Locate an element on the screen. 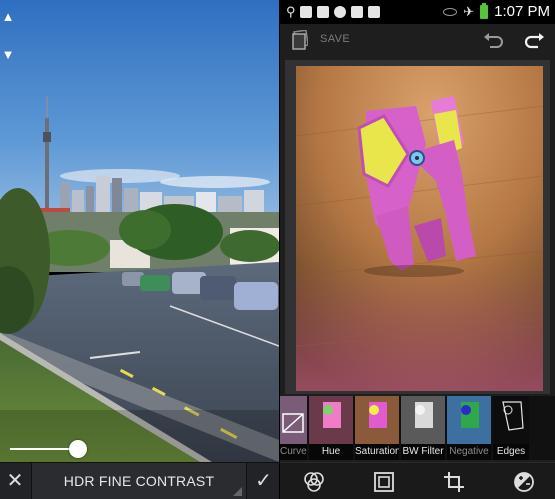 The width and height of the screenshot is (555, 499). gmail-icon is located at coordinates (323, 12).